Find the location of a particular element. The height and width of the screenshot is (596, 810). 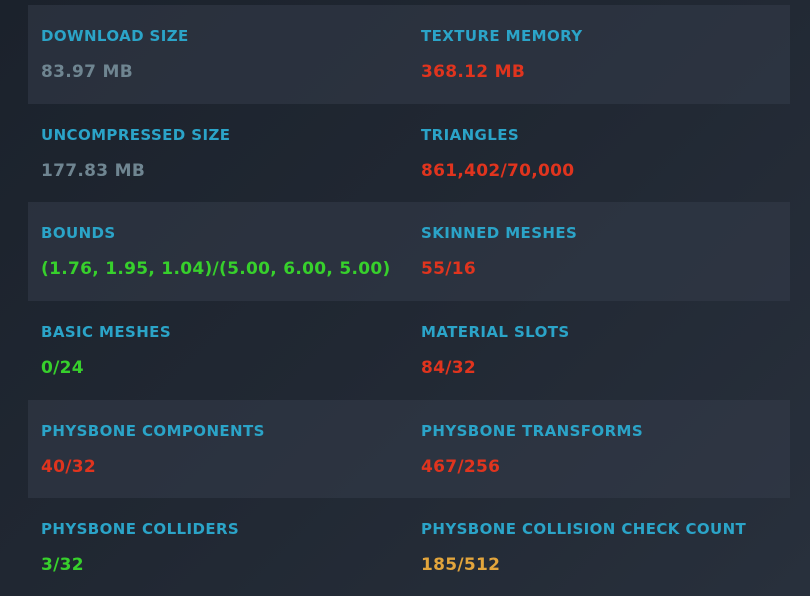

stat-texture-memory: TEXTURE MEMORY 368.12 MB is located at coordinates (605, 54).